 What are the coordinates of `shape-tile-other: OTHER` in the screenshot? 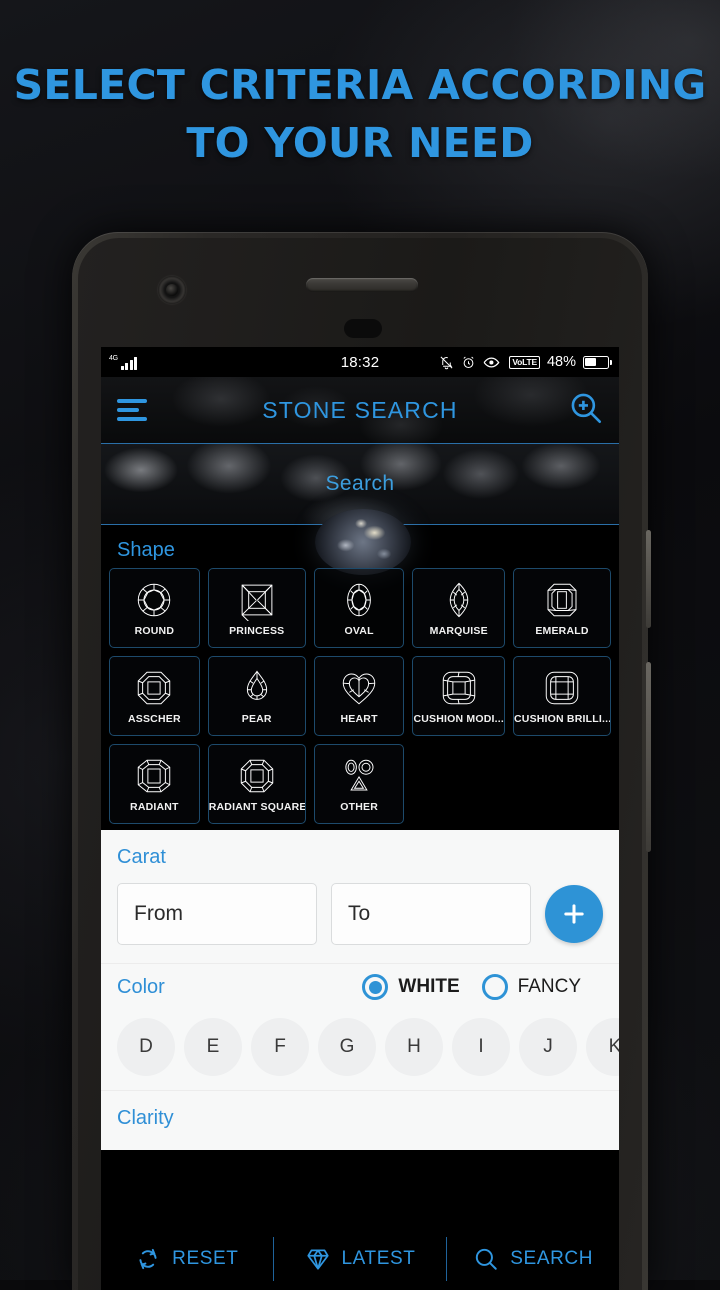 It's located at (359, 784).